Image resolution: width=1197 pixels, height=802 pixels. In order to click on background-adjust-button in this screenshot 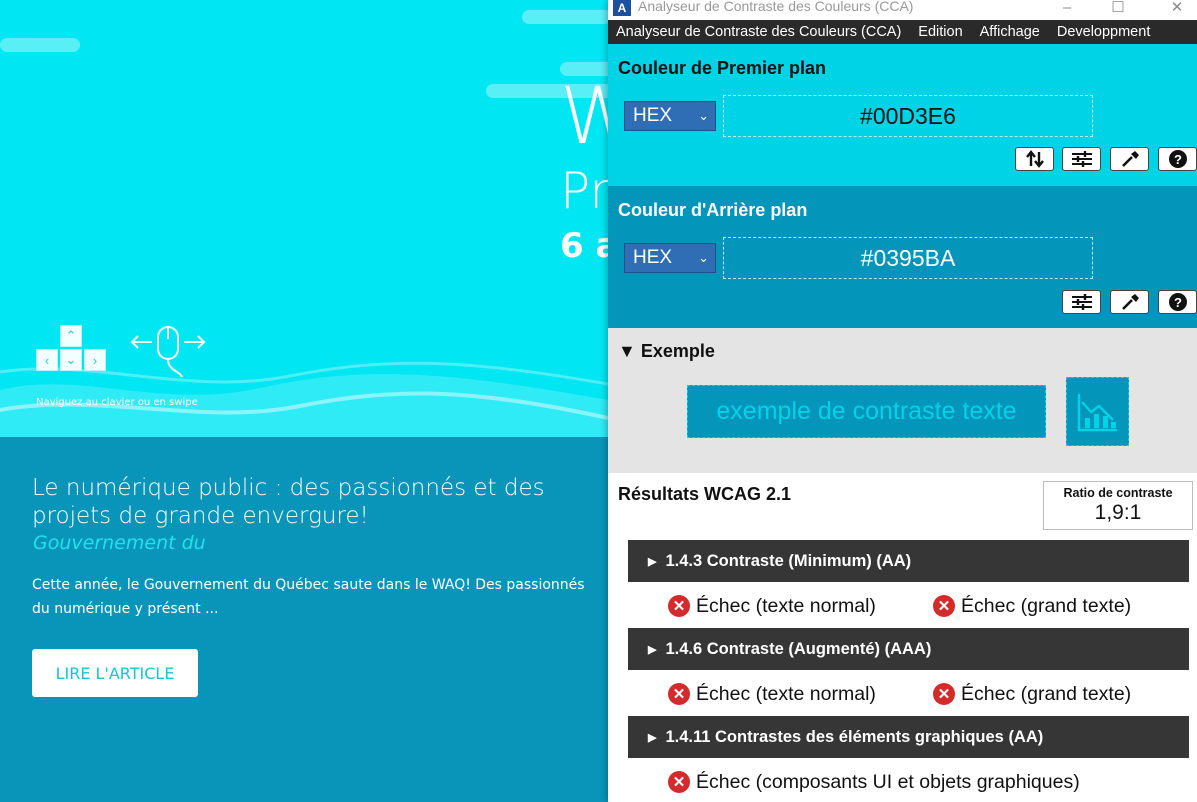, I will do `click(1081, 302)`.